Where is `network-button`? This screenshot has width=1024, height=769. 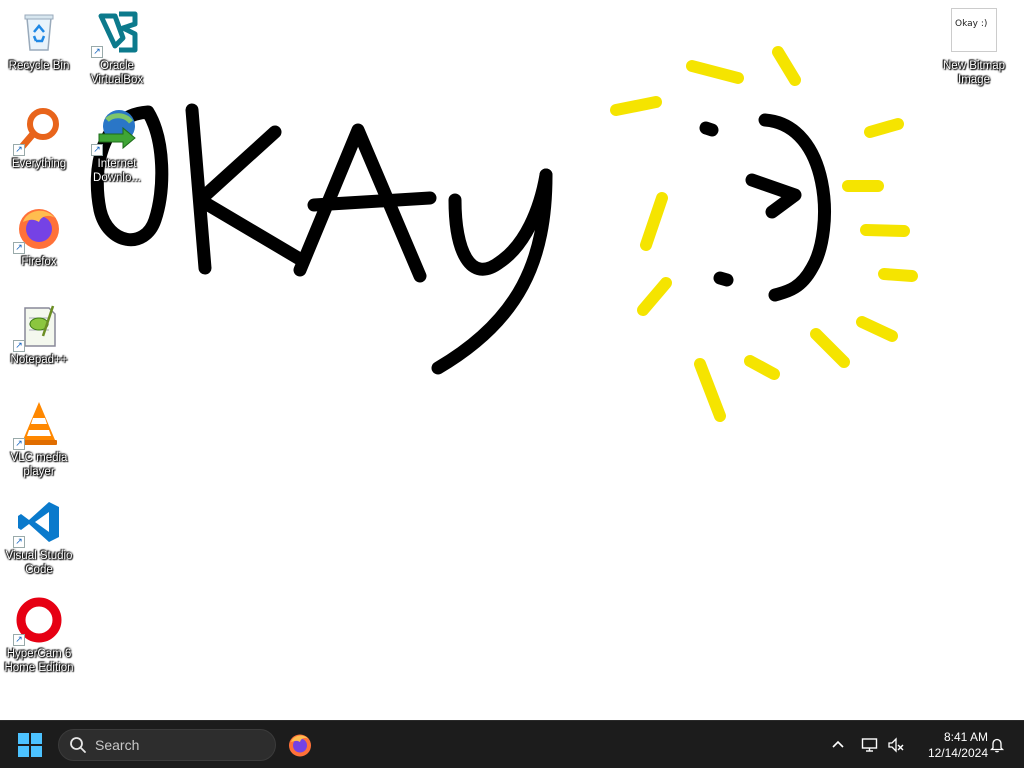
network-button is located at coordinates (870, 745).